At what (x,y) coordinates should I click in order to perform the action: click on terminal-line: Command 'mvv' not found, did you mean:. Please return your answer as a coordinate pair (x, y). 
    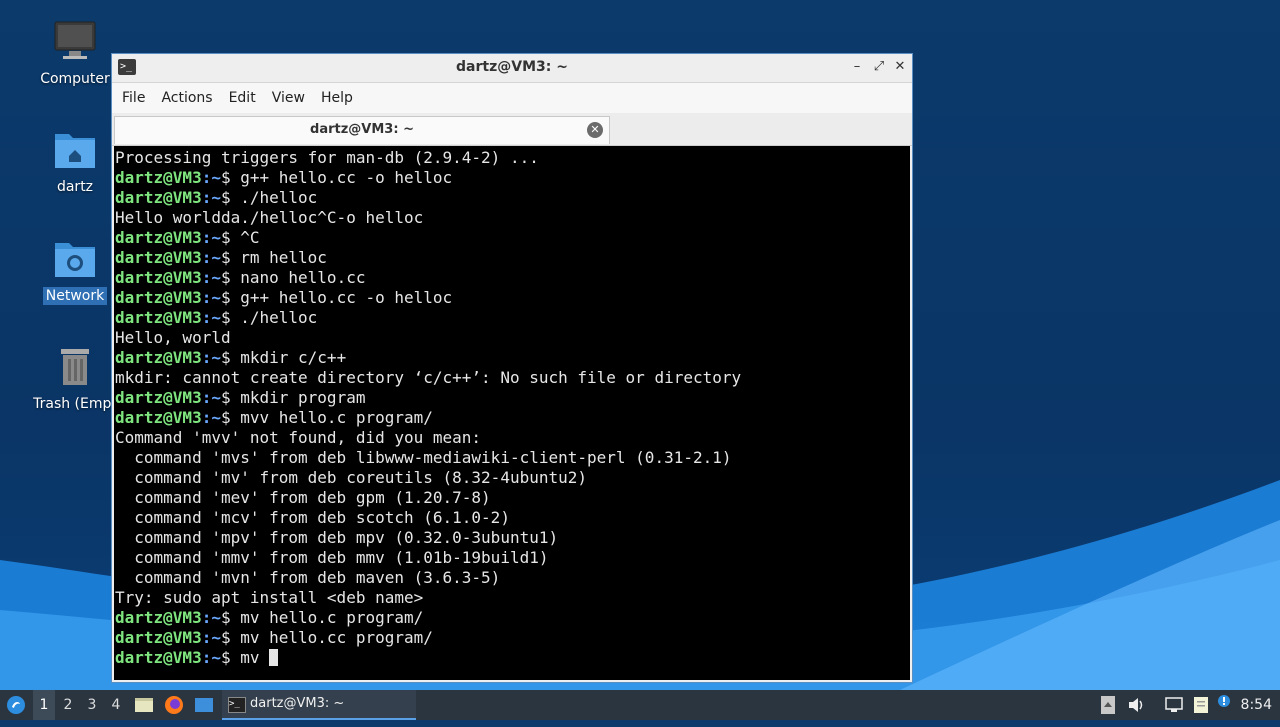
    Looking at the image, I should click on (512, 438).